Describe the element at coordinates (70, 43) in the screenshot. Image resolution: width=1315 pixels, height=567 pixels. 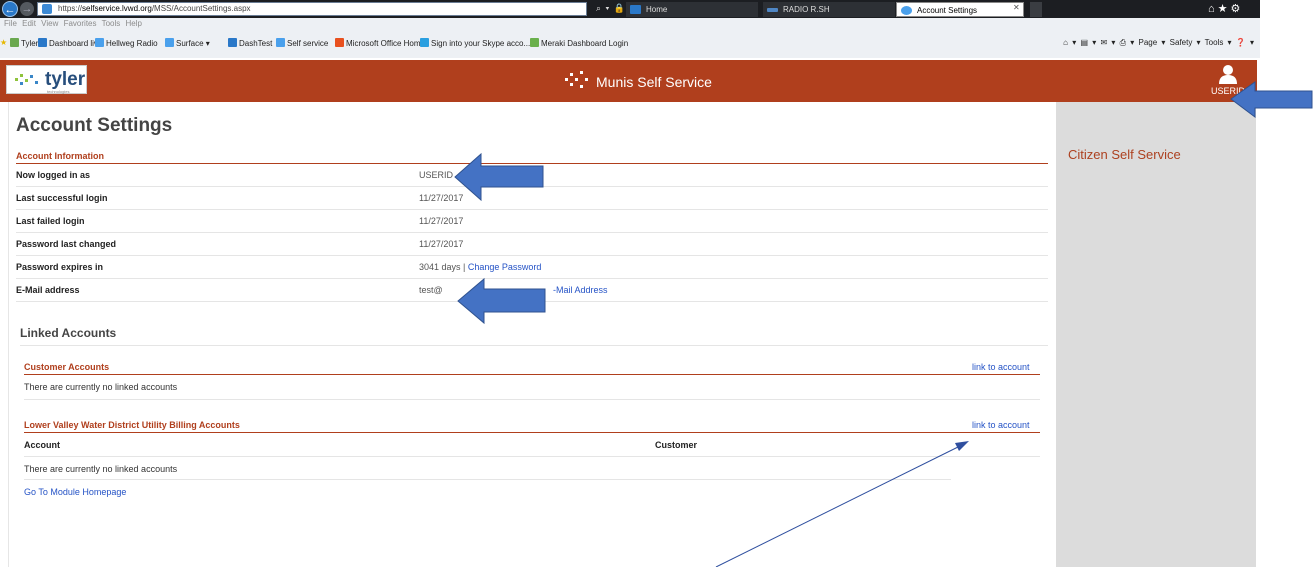
I see `favorite-link: Dashboard live` at that location.